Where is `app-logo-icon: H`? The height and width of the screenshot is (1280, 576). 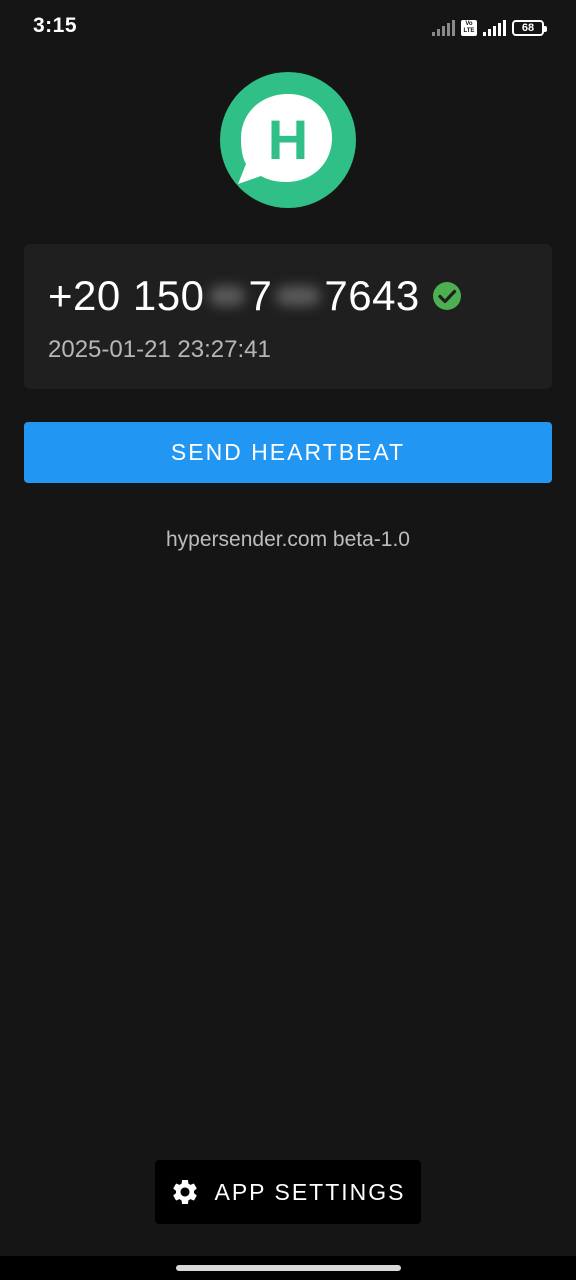
app-logo-icon: H is located at coordinates (288, 140).